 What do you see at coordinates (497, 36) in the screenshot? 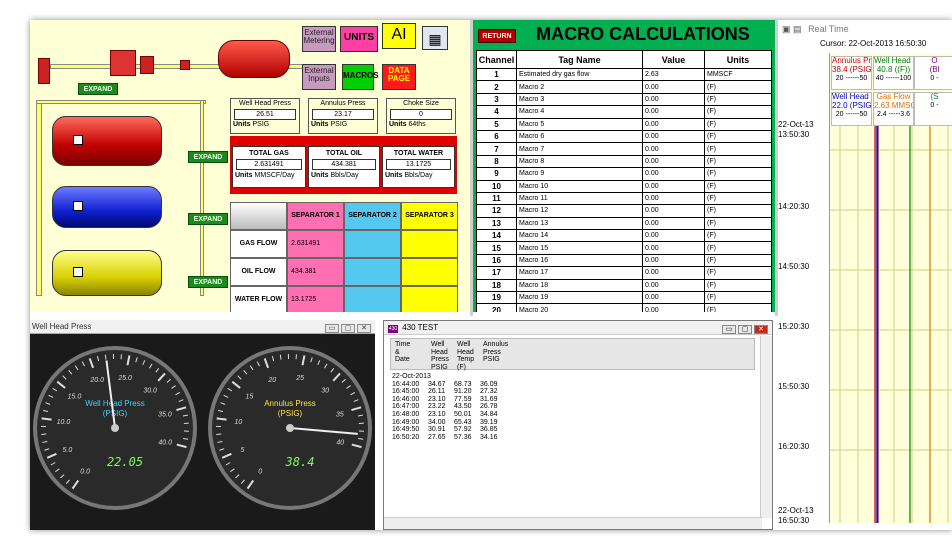
I see `return-button: RETURN` at bounding box center [497, 36].